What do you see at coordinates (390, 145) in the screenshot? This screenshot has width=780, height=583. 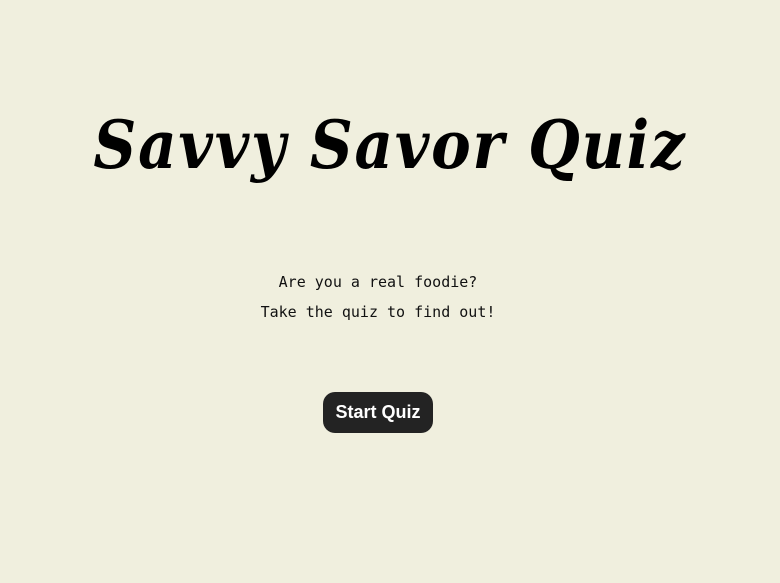 I see `page-title: Savvy Savor Quiz` at bounding box center [390, 145].